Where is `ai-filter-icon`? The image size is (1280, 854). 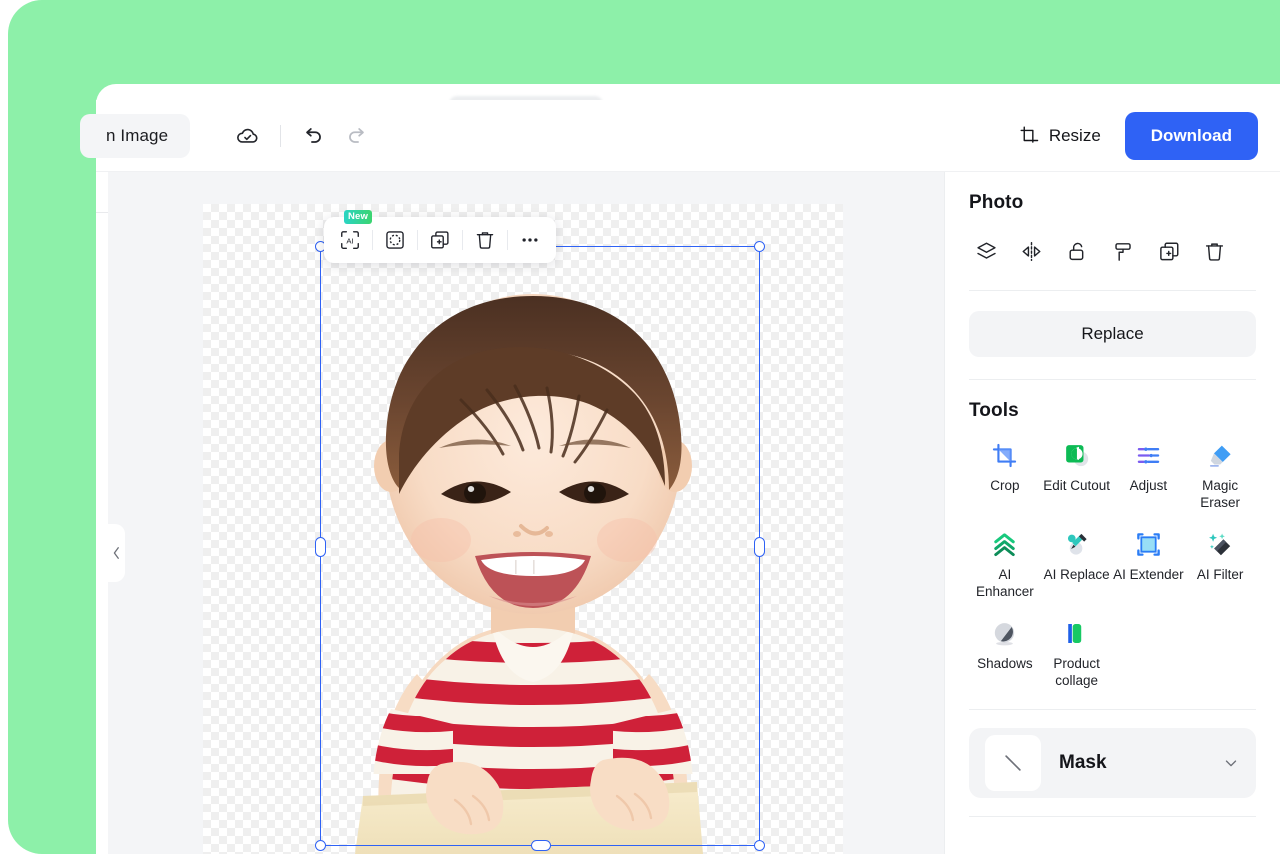 ai-filter-icon is located at coordinates (1220, 544).